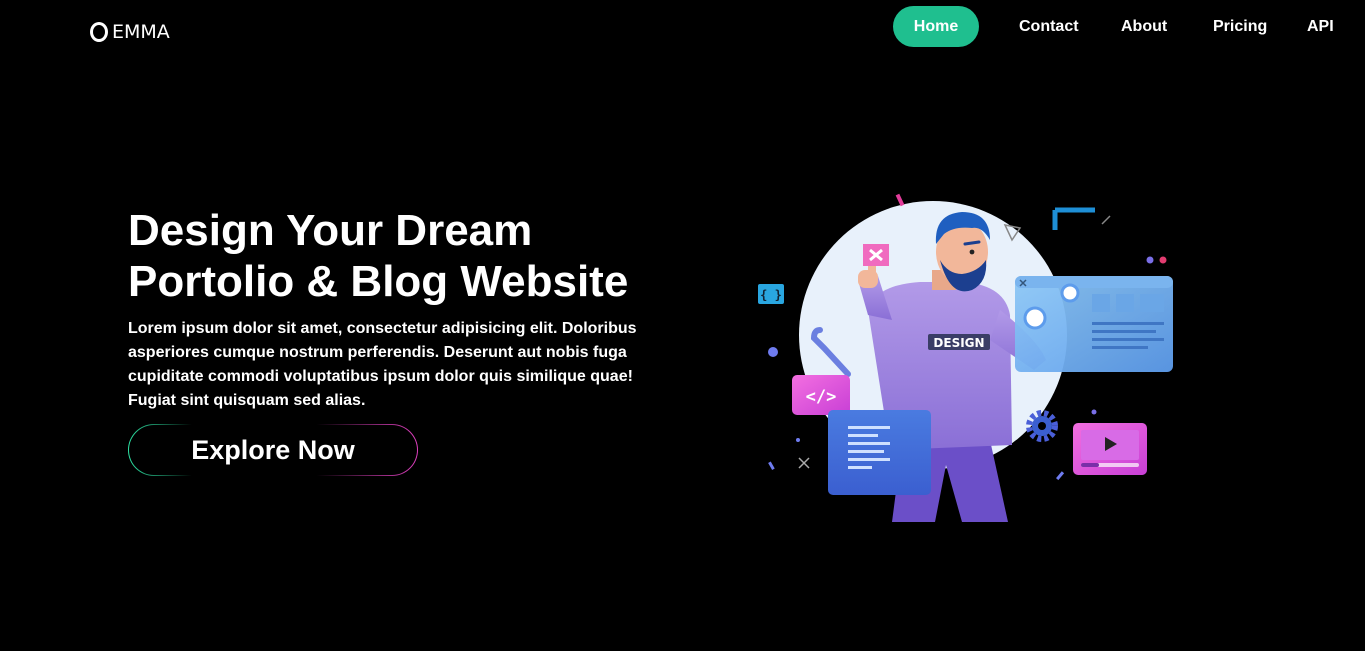 This screenshot has height=651, width=1365. Describe the element at coordinates (1073, 218) in the screenshot. I see `frame-corner-shape` at that location.